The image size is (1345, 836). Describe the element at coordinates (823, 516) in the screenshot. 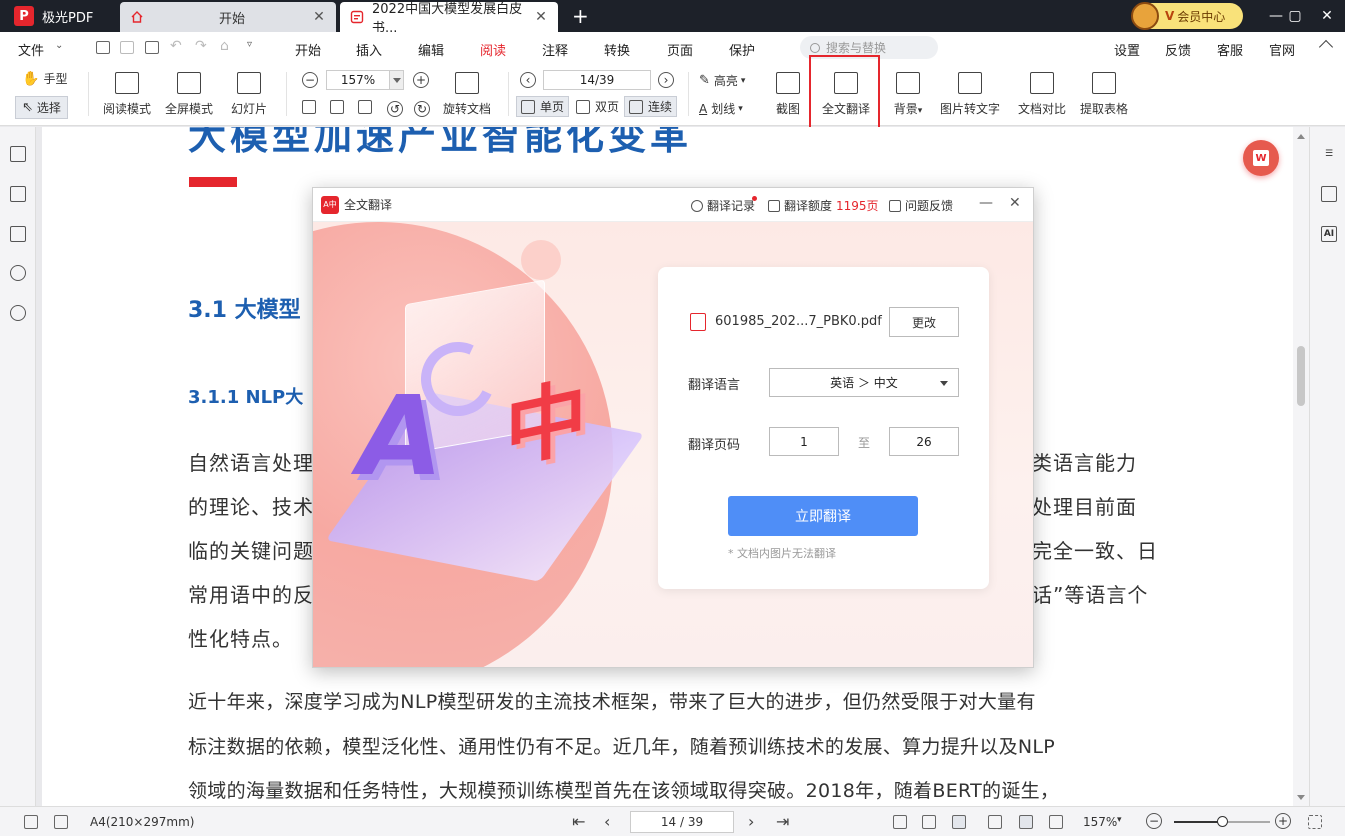

I see `translate-now-button: 立即翻译` at that location.